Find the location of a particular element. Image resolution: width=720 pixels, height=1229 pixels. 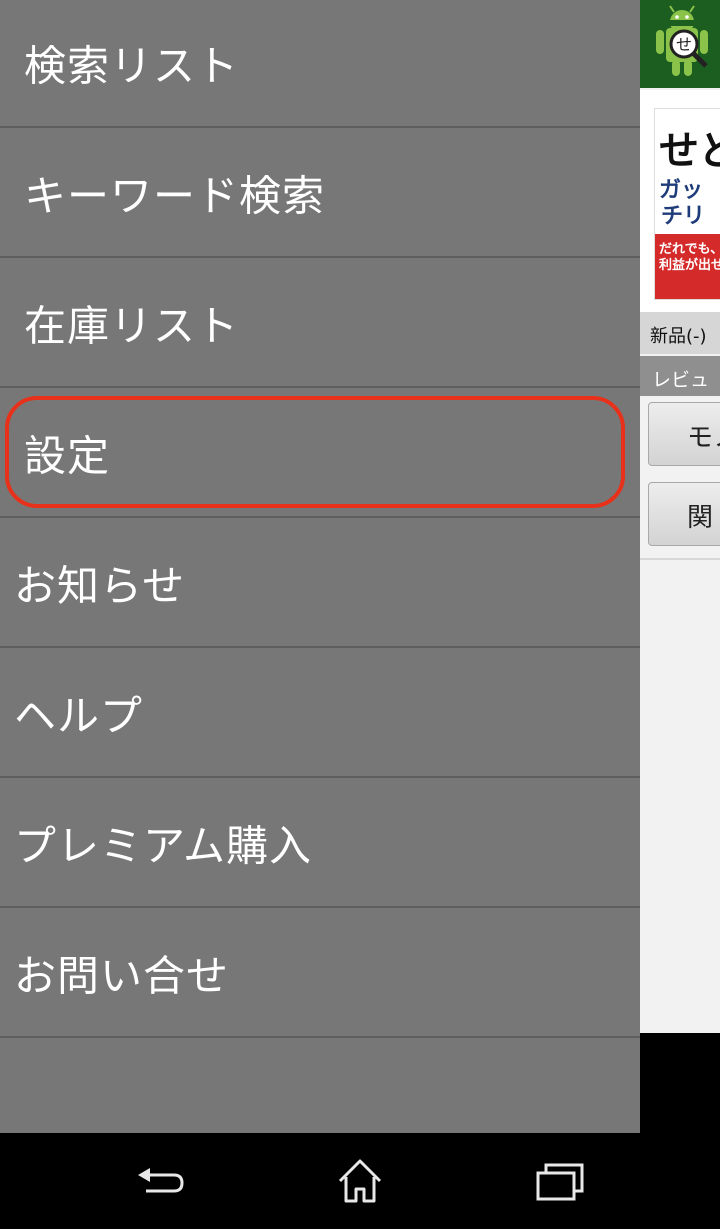

book-title-text: せど is located at coordinates (689, 151).